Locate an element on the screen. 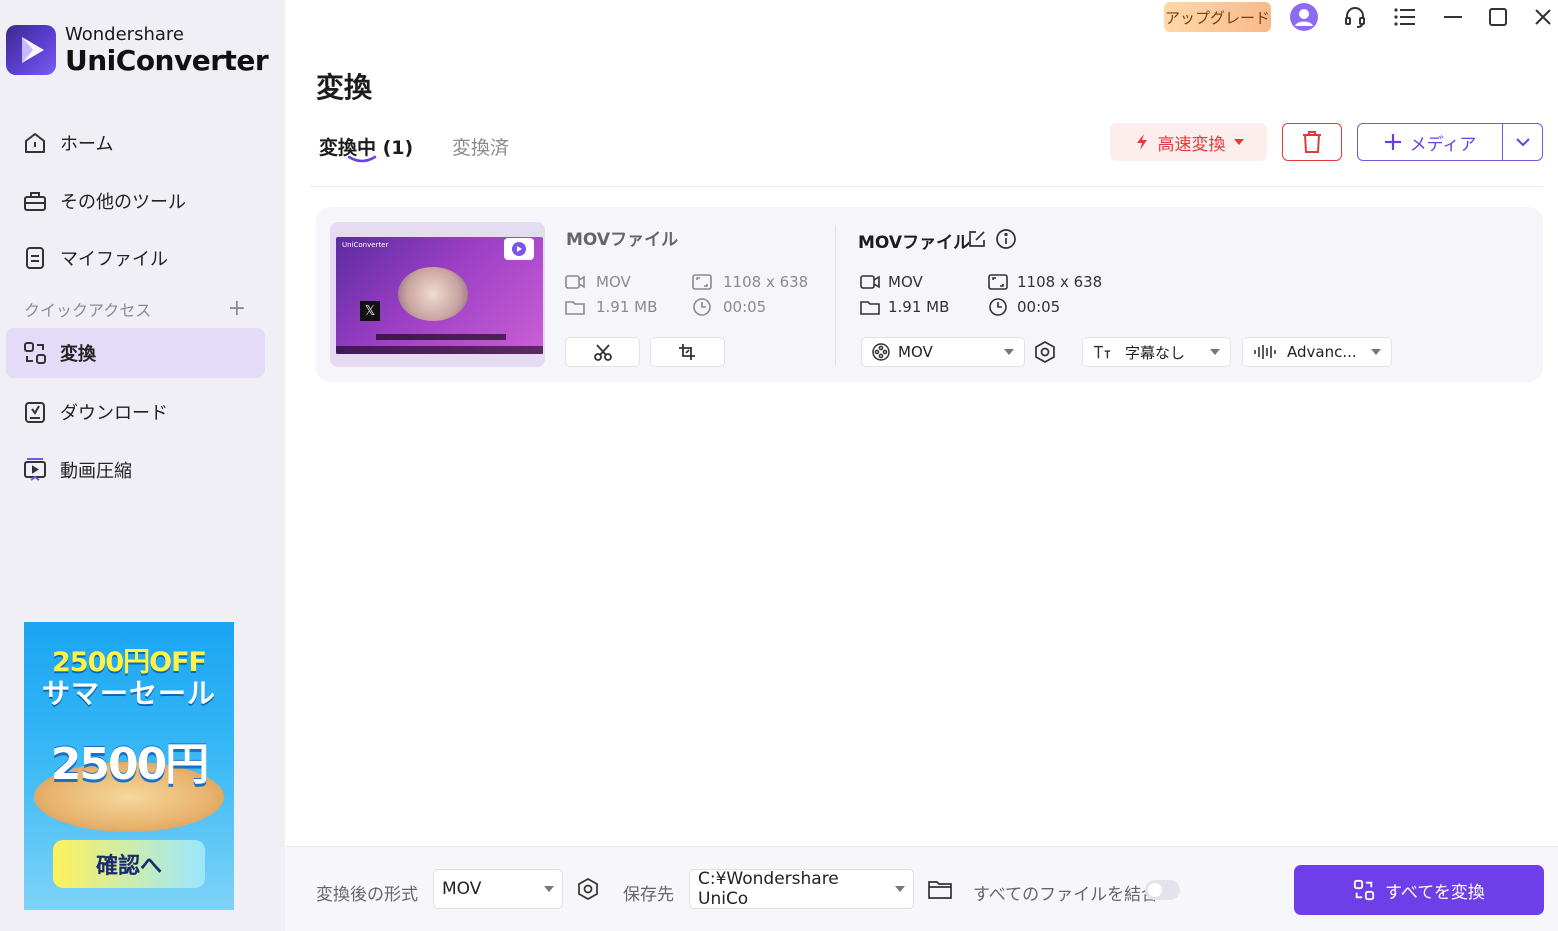  output-size: 1.91 MB is located at coordinates (904, 307).